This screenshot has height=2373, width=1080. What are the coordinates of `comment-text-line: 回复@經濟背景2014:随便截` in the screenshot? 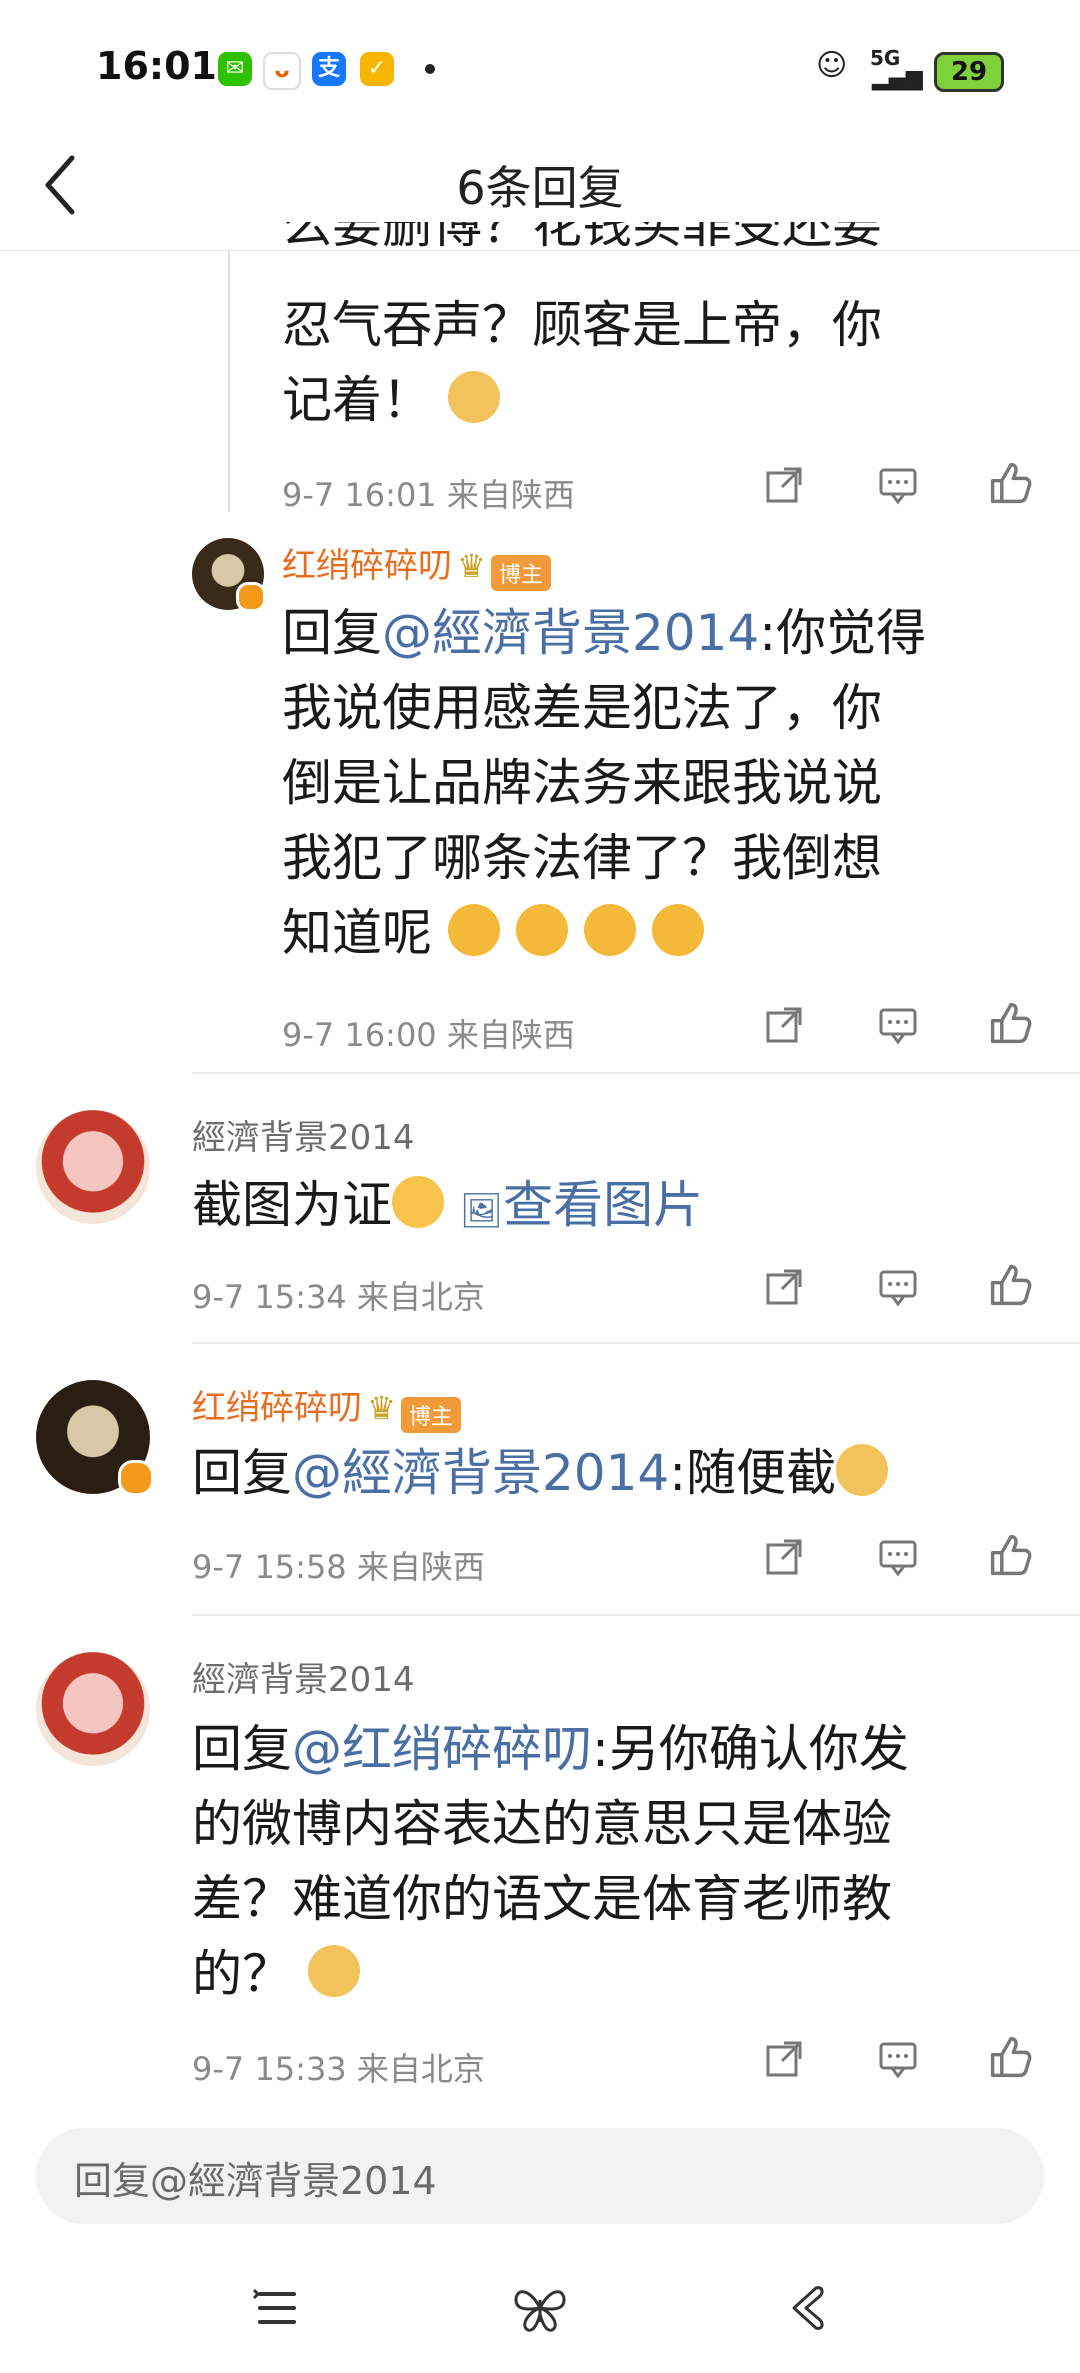 It's located at (540, 1473).